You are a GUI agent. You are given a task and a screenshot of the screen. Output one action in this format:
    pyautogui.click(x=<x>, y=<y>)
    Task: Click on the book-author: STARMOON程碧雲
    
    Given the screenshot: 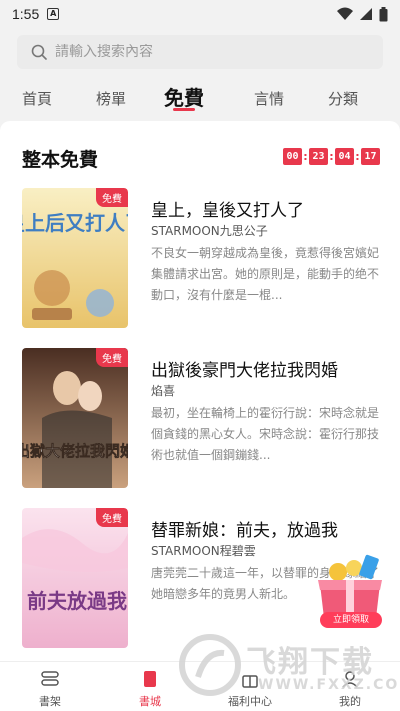 What is the action you would take?
    pyautogui.click(x=203, y=551)
    